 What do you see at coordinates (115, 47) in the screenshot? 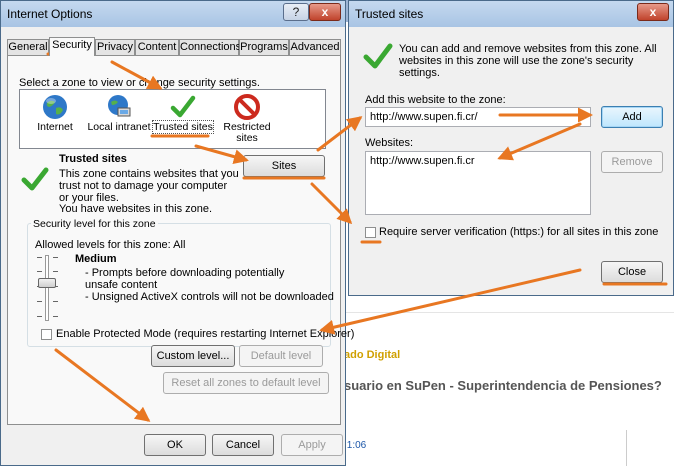
I see `tab-privacy: Privacy` at bounding box center [115, 47].